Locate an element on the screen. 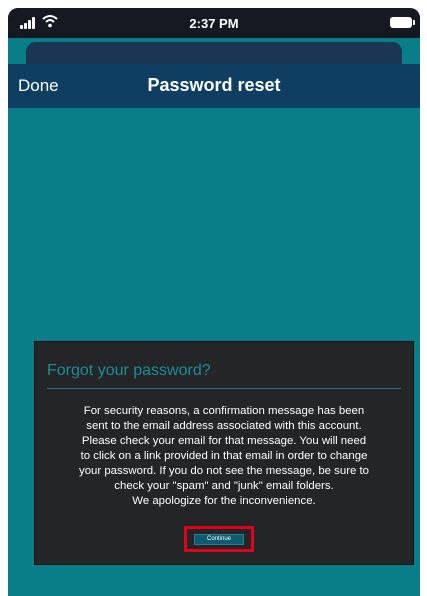 This screenshot has width=427, height=596. message-line: We apologize for the inconvenience. is located at coordinates (224, 501).